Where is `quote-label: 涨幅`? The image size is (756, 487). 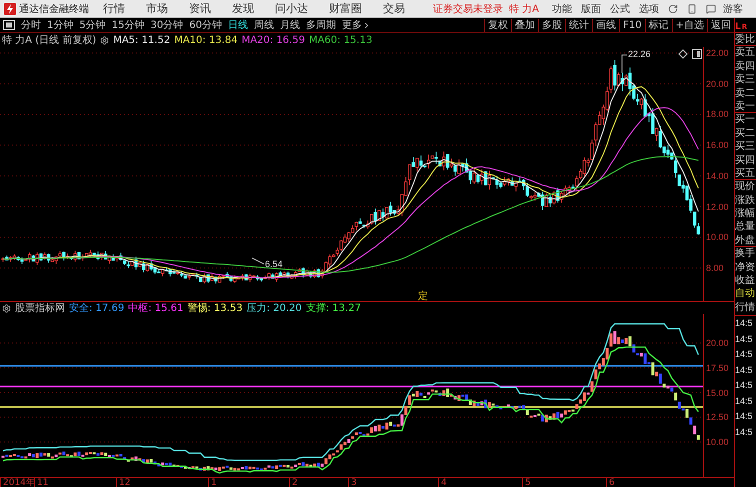
quote-label: 涨幅 is located at coordinates (745, 213).